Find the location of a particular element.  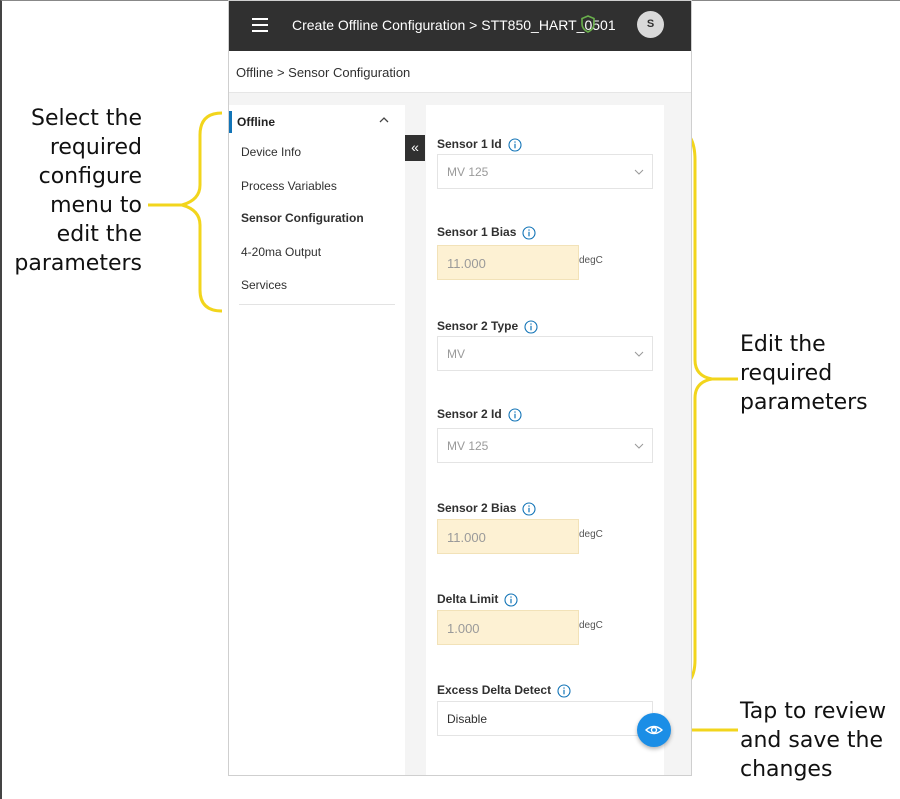

sensor-1-bias-input: 11.000 is located at coordinates (508, 262).